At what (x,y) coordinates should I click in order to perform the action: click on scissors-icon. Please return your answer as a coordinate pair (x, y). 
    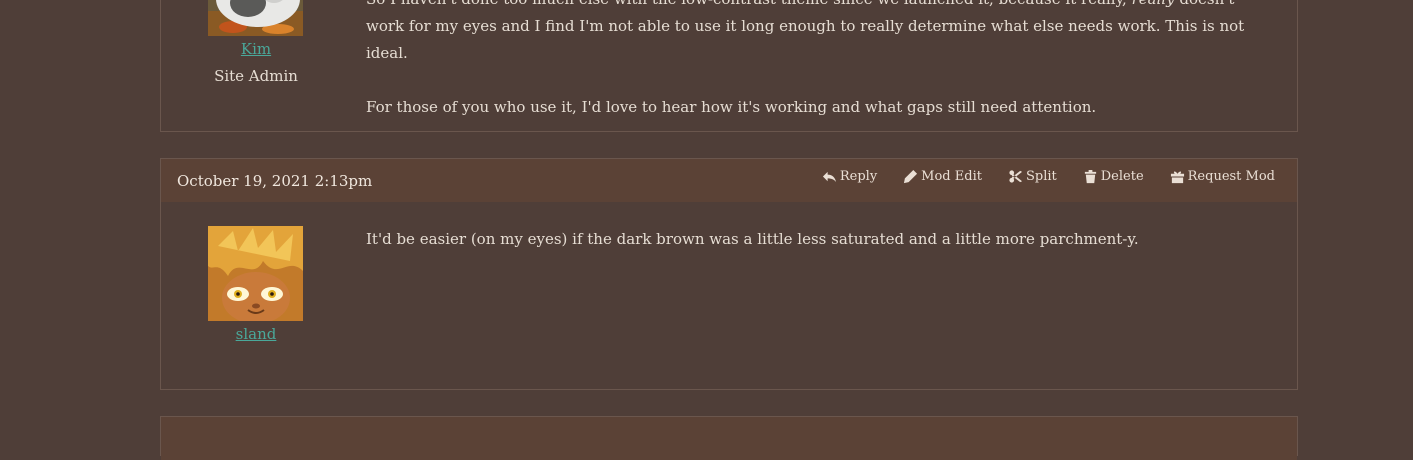
    Looking at the image, I should click on (1016, 176).